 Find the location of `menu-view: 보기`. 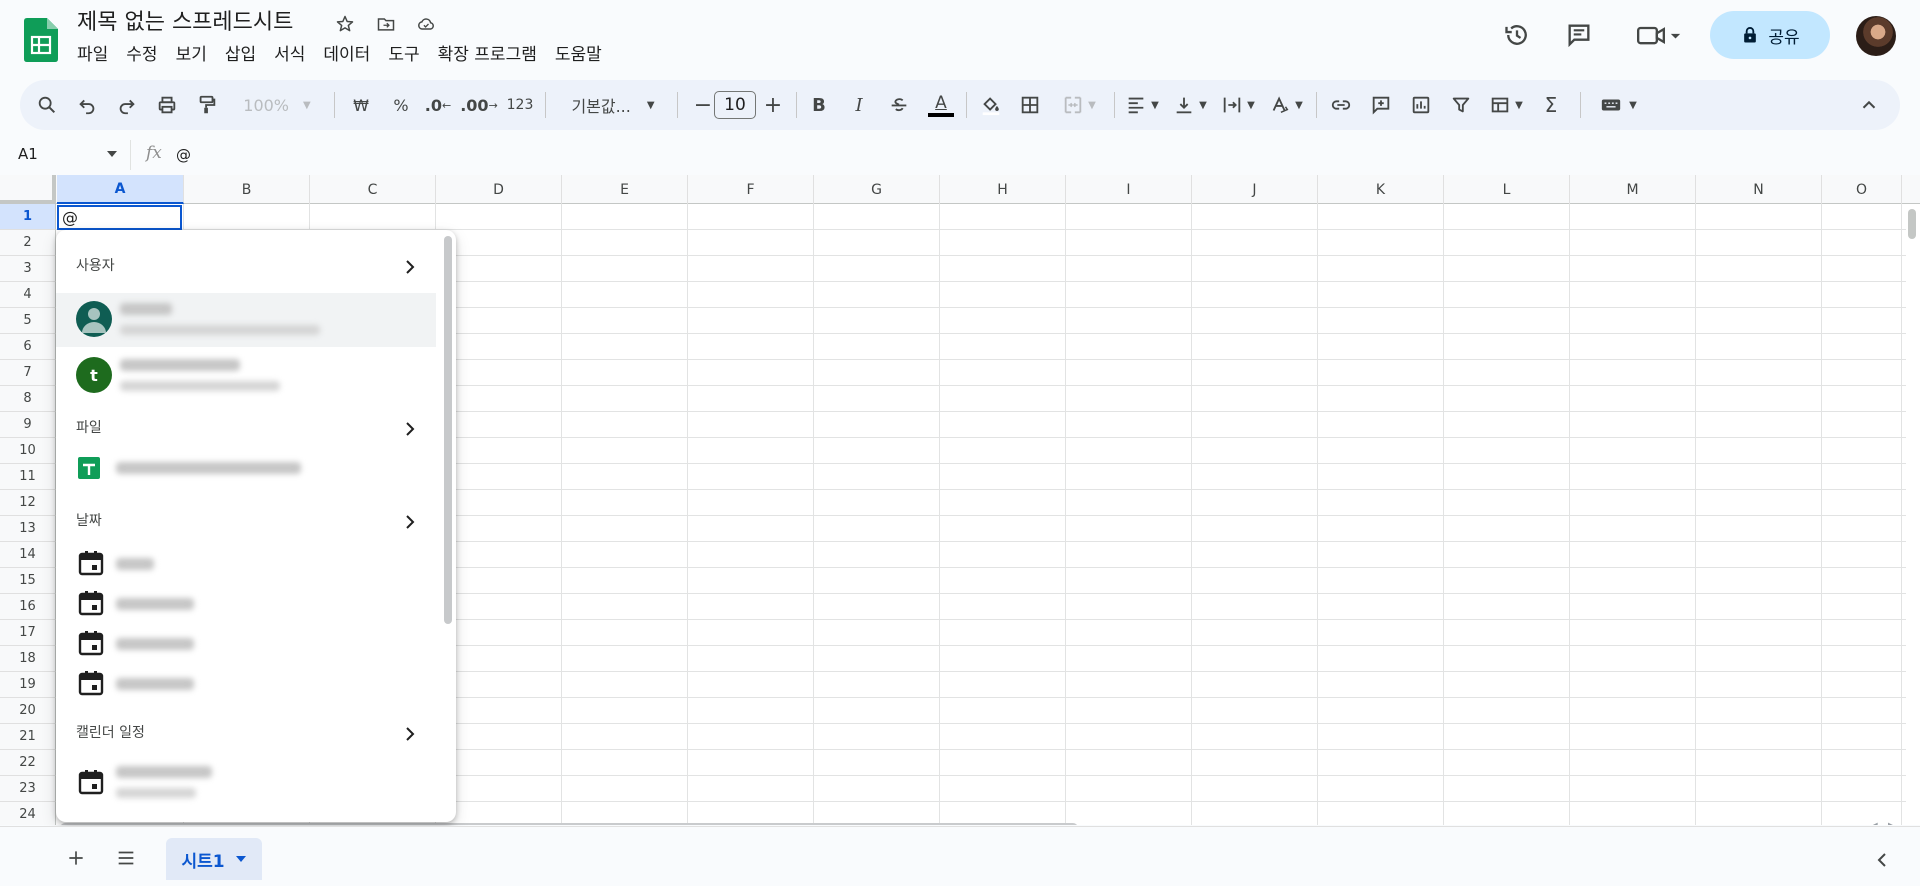

menu-view: 보기 is located at coordinates (191, 55).